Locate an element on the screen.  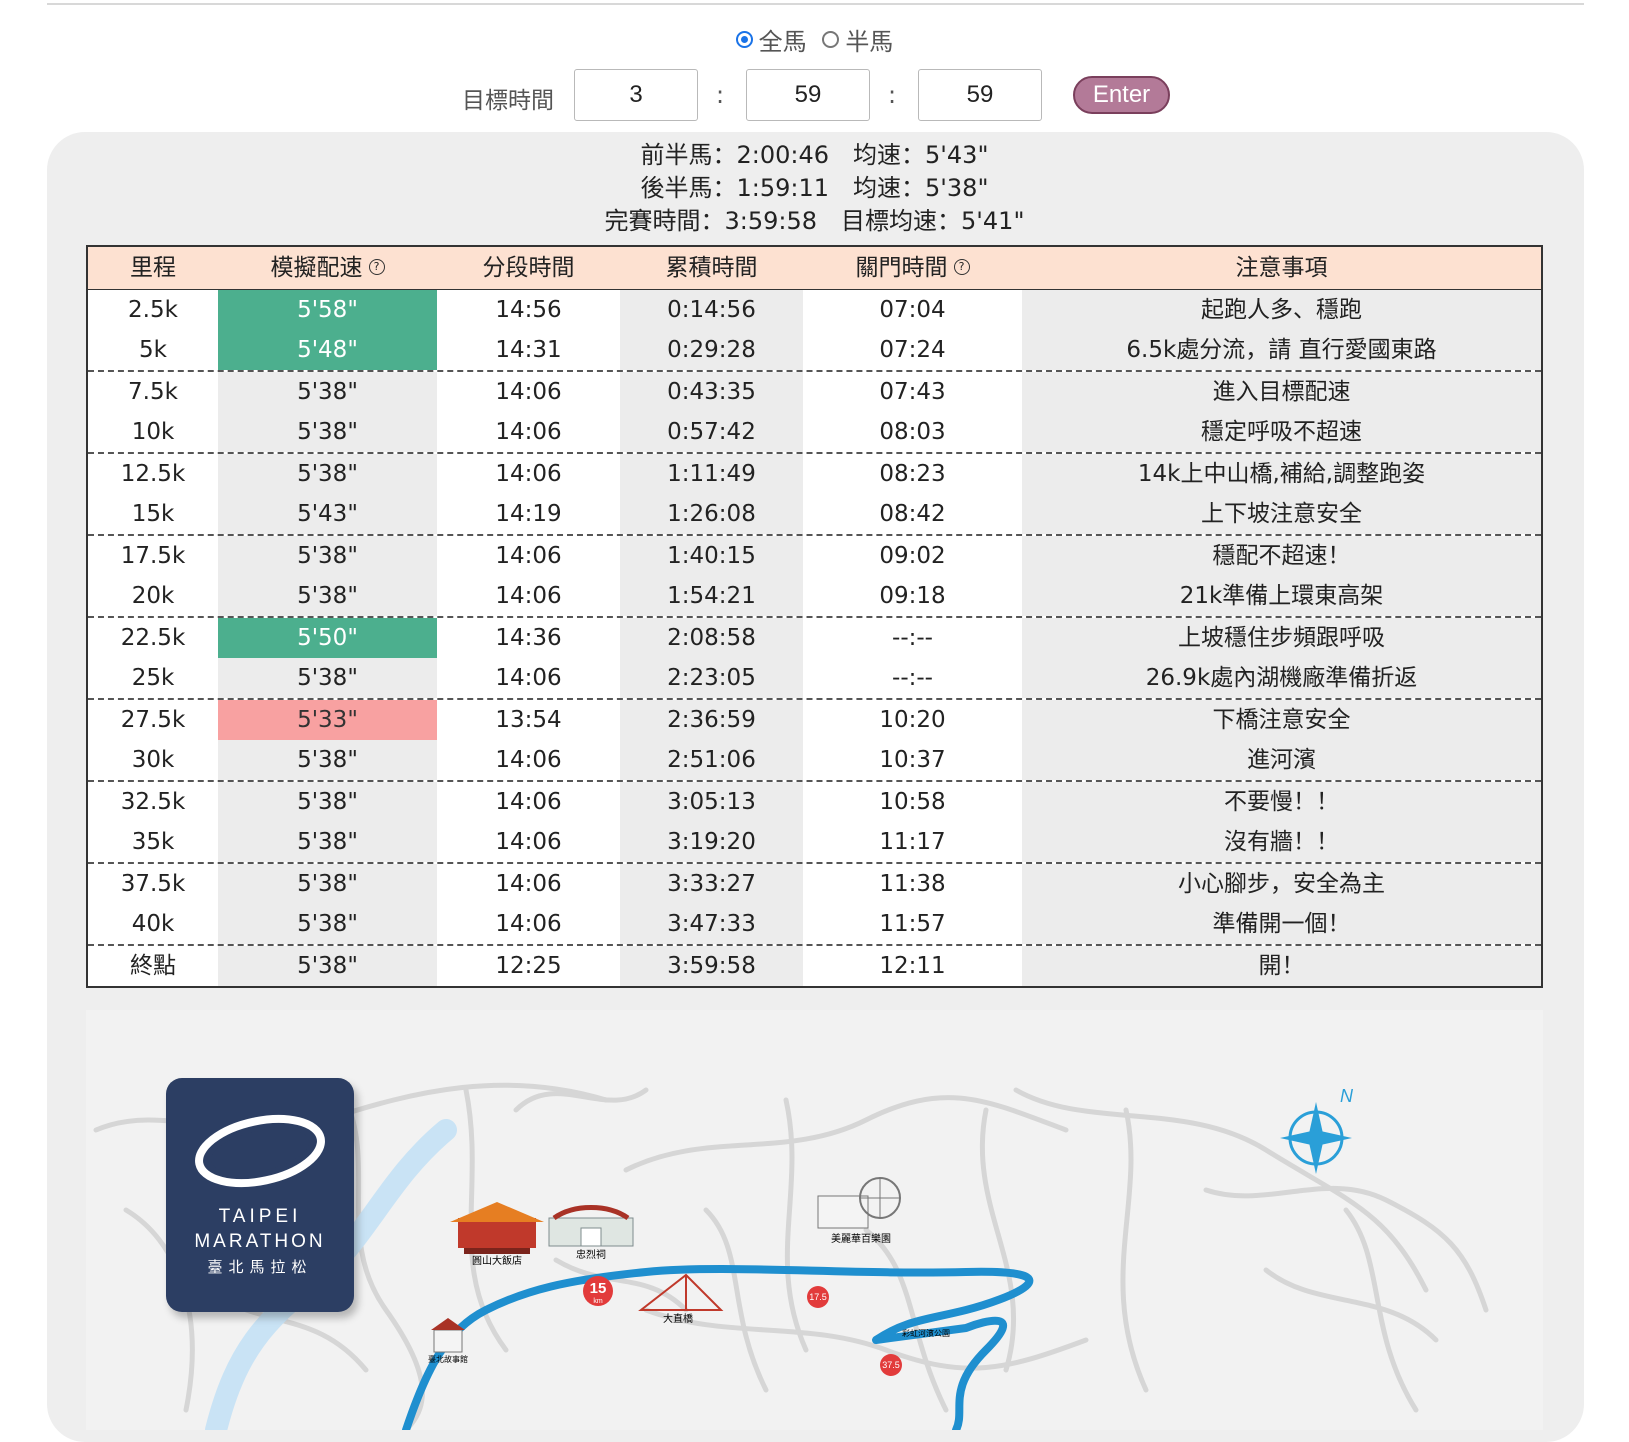
cell-cutoff: 11:57 is located at coordinates (912, 924).